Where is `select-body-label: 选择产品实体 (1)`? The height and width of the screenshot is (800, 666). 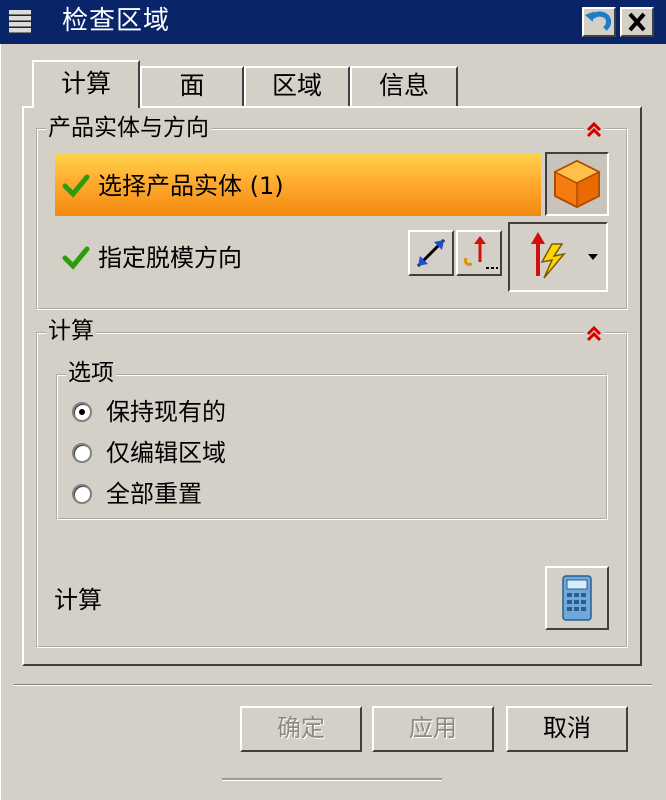 select-body-label: 选择产品实体 (1) is located at coordinates (191, 186).